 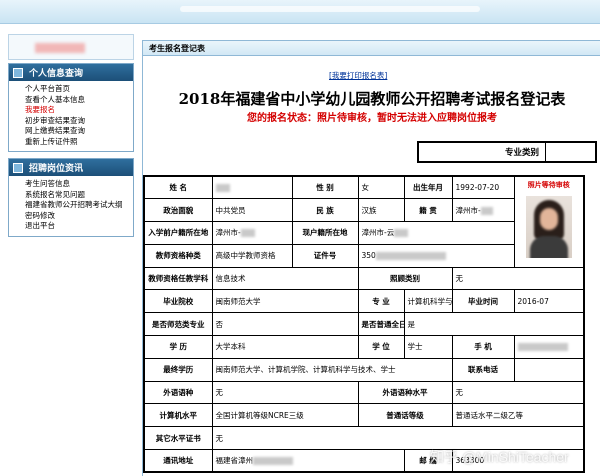 What do you see at coordinates (372, 99) in the screenshot?
I see `form-title: 2018年福建省中小学幼儿园教师公开招聘考试报名登记表` at bounding box center [372, 99].